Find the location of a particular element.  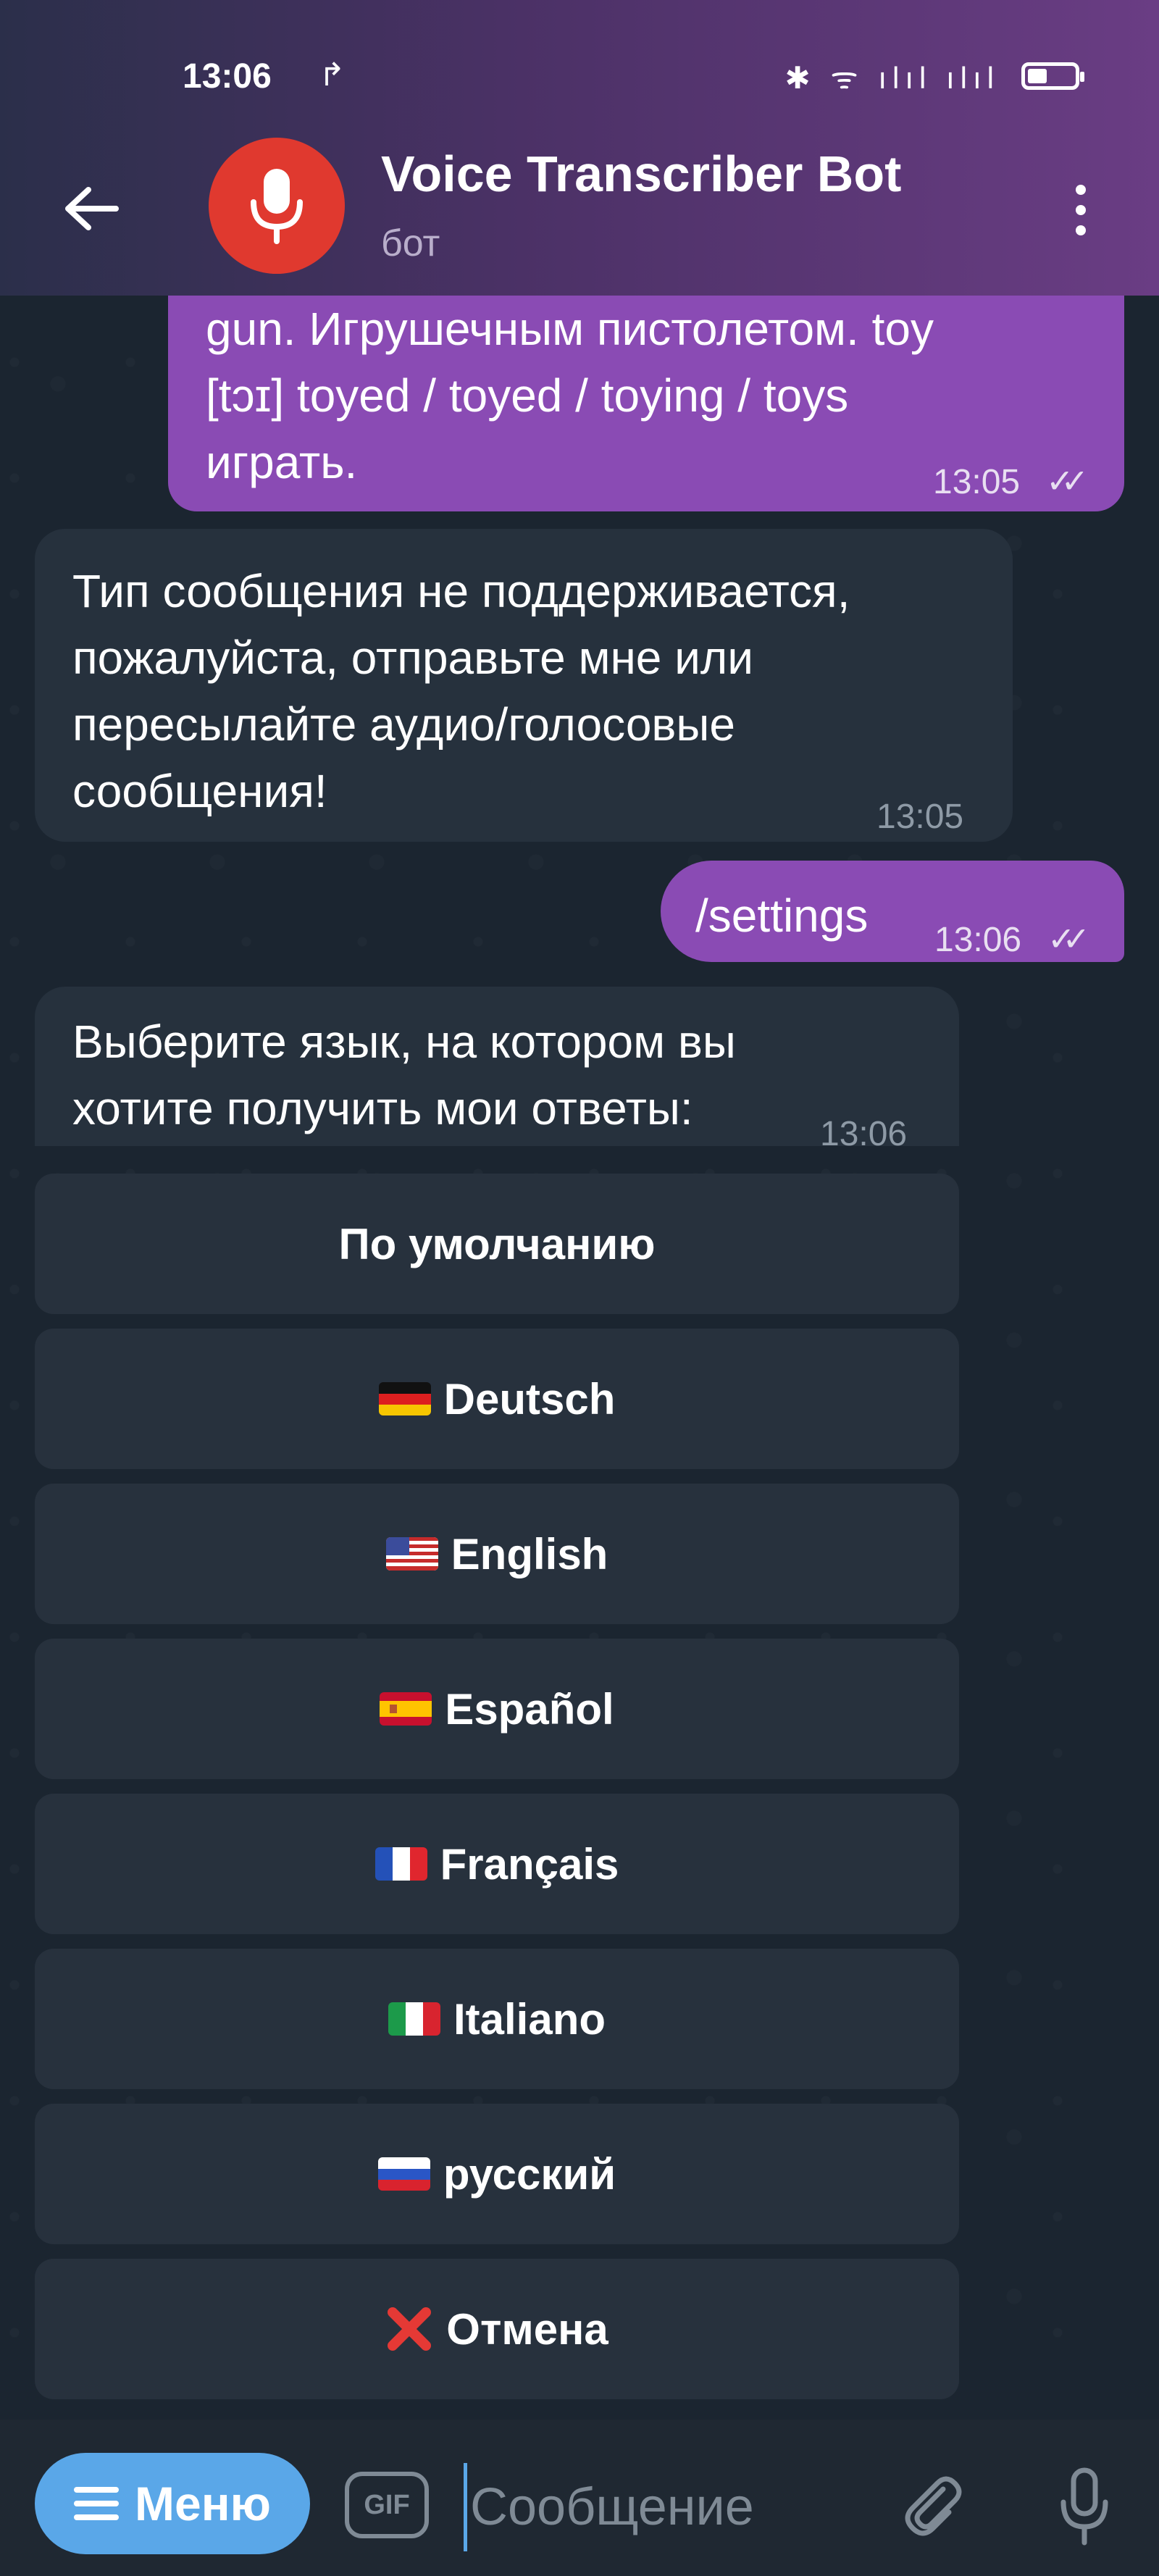

flag-russia-icon is located at coordinates (403, 2174).